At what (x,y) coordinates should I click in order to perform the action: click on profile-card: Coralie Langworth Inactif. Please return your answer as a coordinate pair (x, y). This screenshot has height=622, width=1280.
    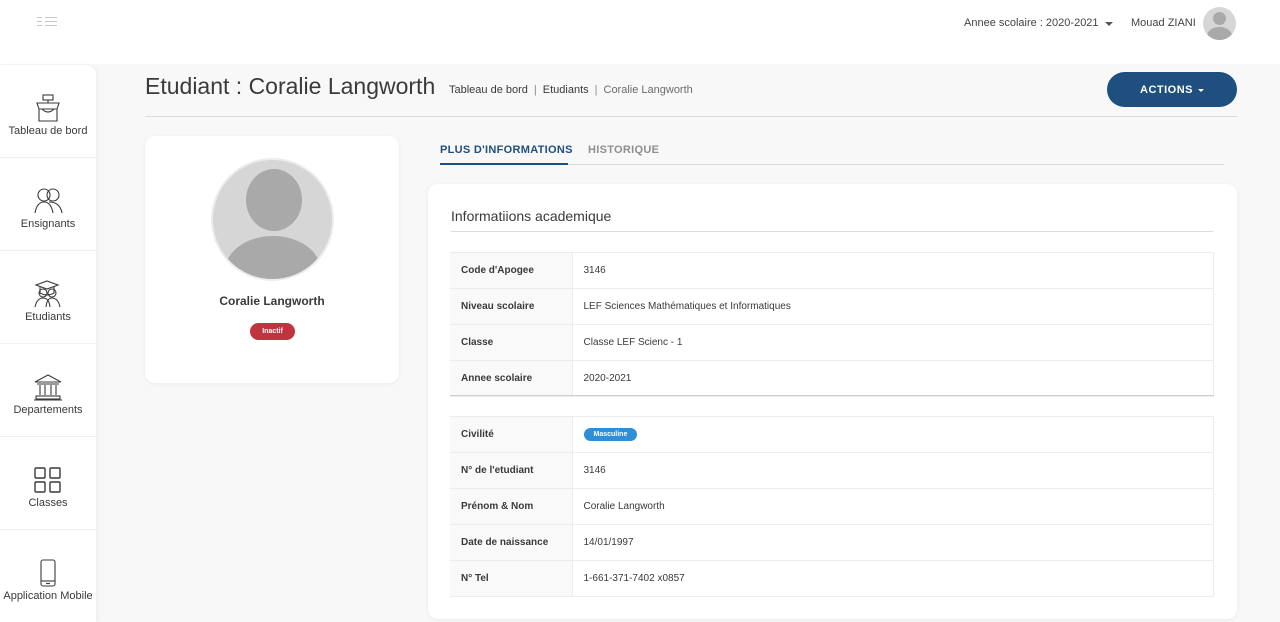
    Looking at the image, I should click on (272, 259).